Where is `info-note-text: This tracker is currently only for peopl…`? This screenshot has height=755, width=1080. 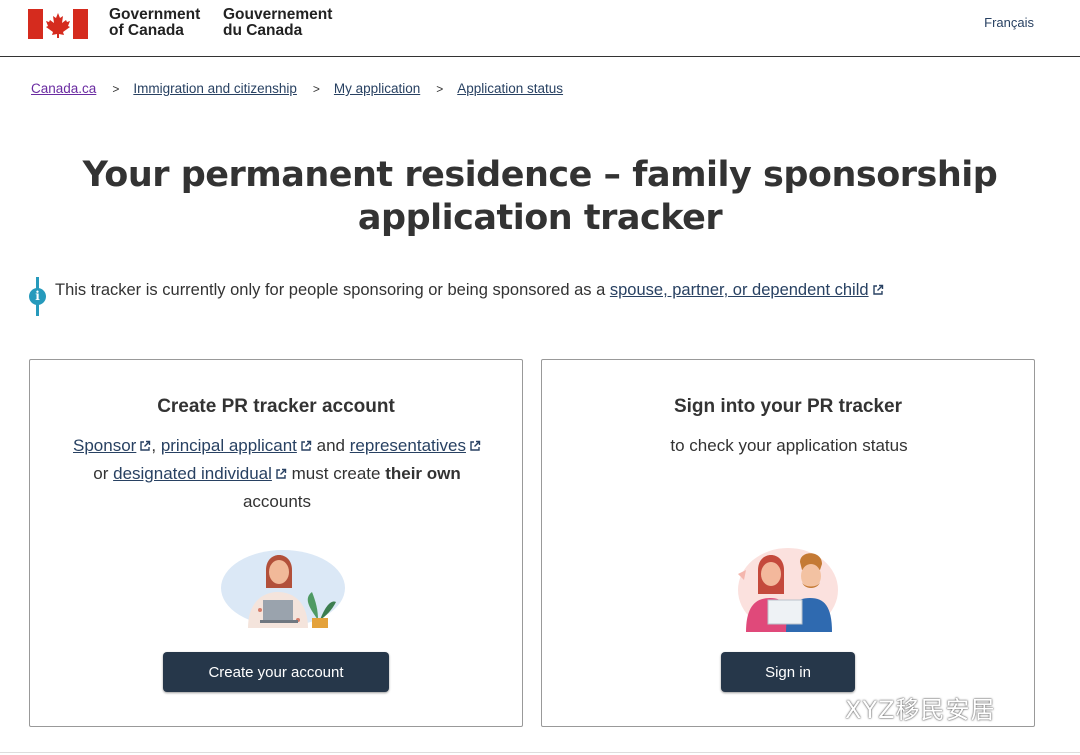 info-note-text: This tracker is currently only for peopl… is located at coordinates (332, 290).